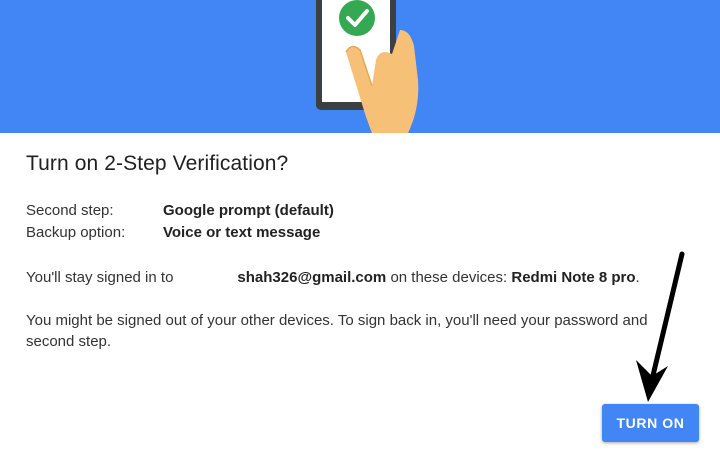 The image size is (720, 450). I want to click on second-step-row: Second step: Google prompt (default), so click(180, 210).